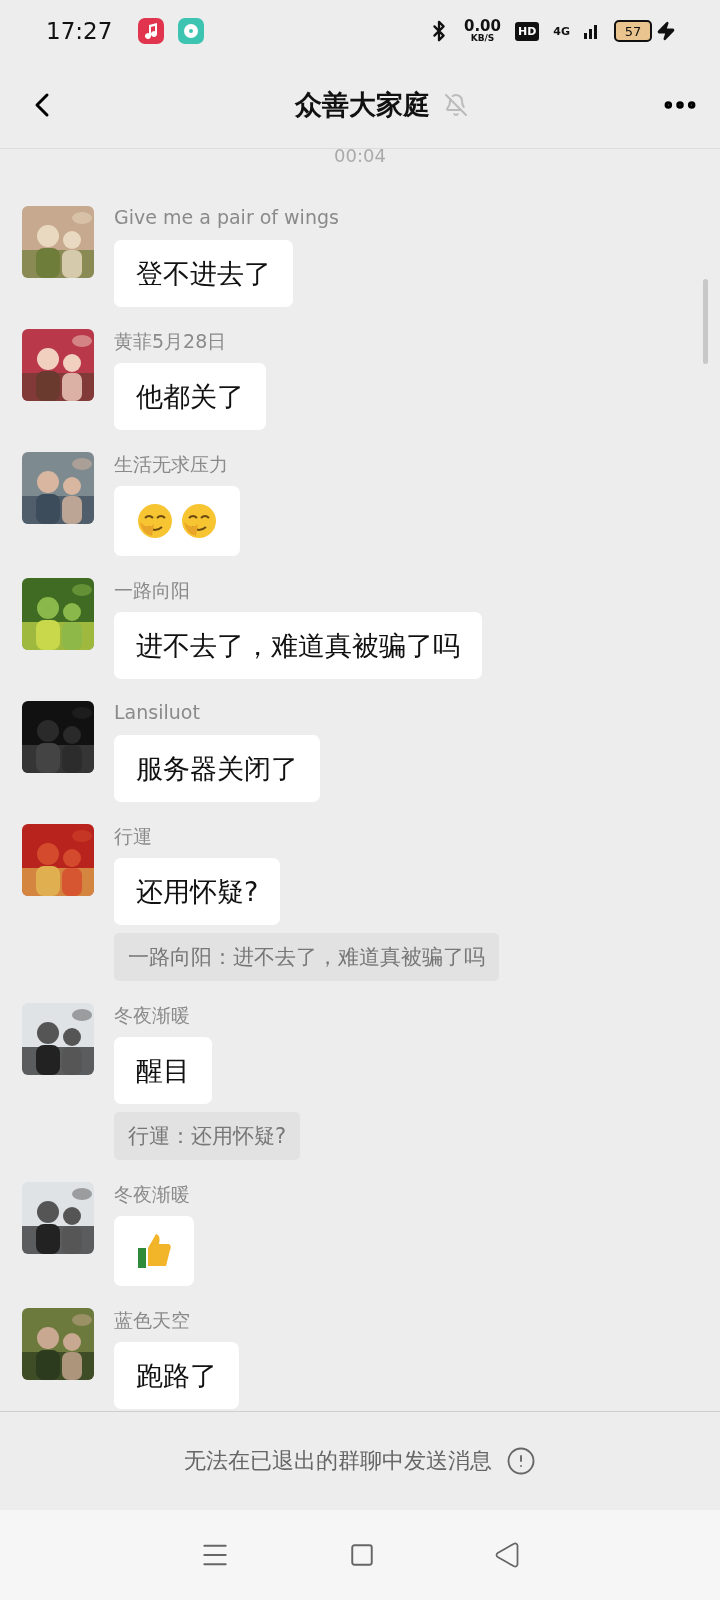 Image resolution: width=720 pixels, height=1600 pixels. I want to click on sender-name: Lansiluot, so click(157, 713).